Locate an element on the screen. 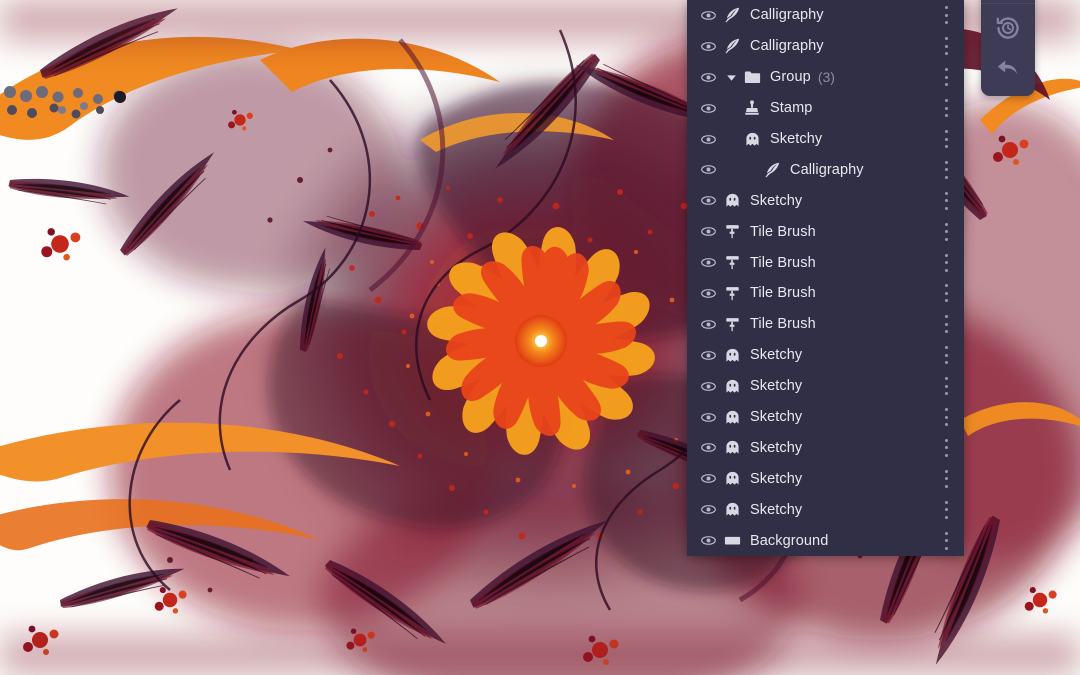 Image resolution: width=1080 pixels, height=675 pixels. ghost-icon is located at coordinates (732, 447).